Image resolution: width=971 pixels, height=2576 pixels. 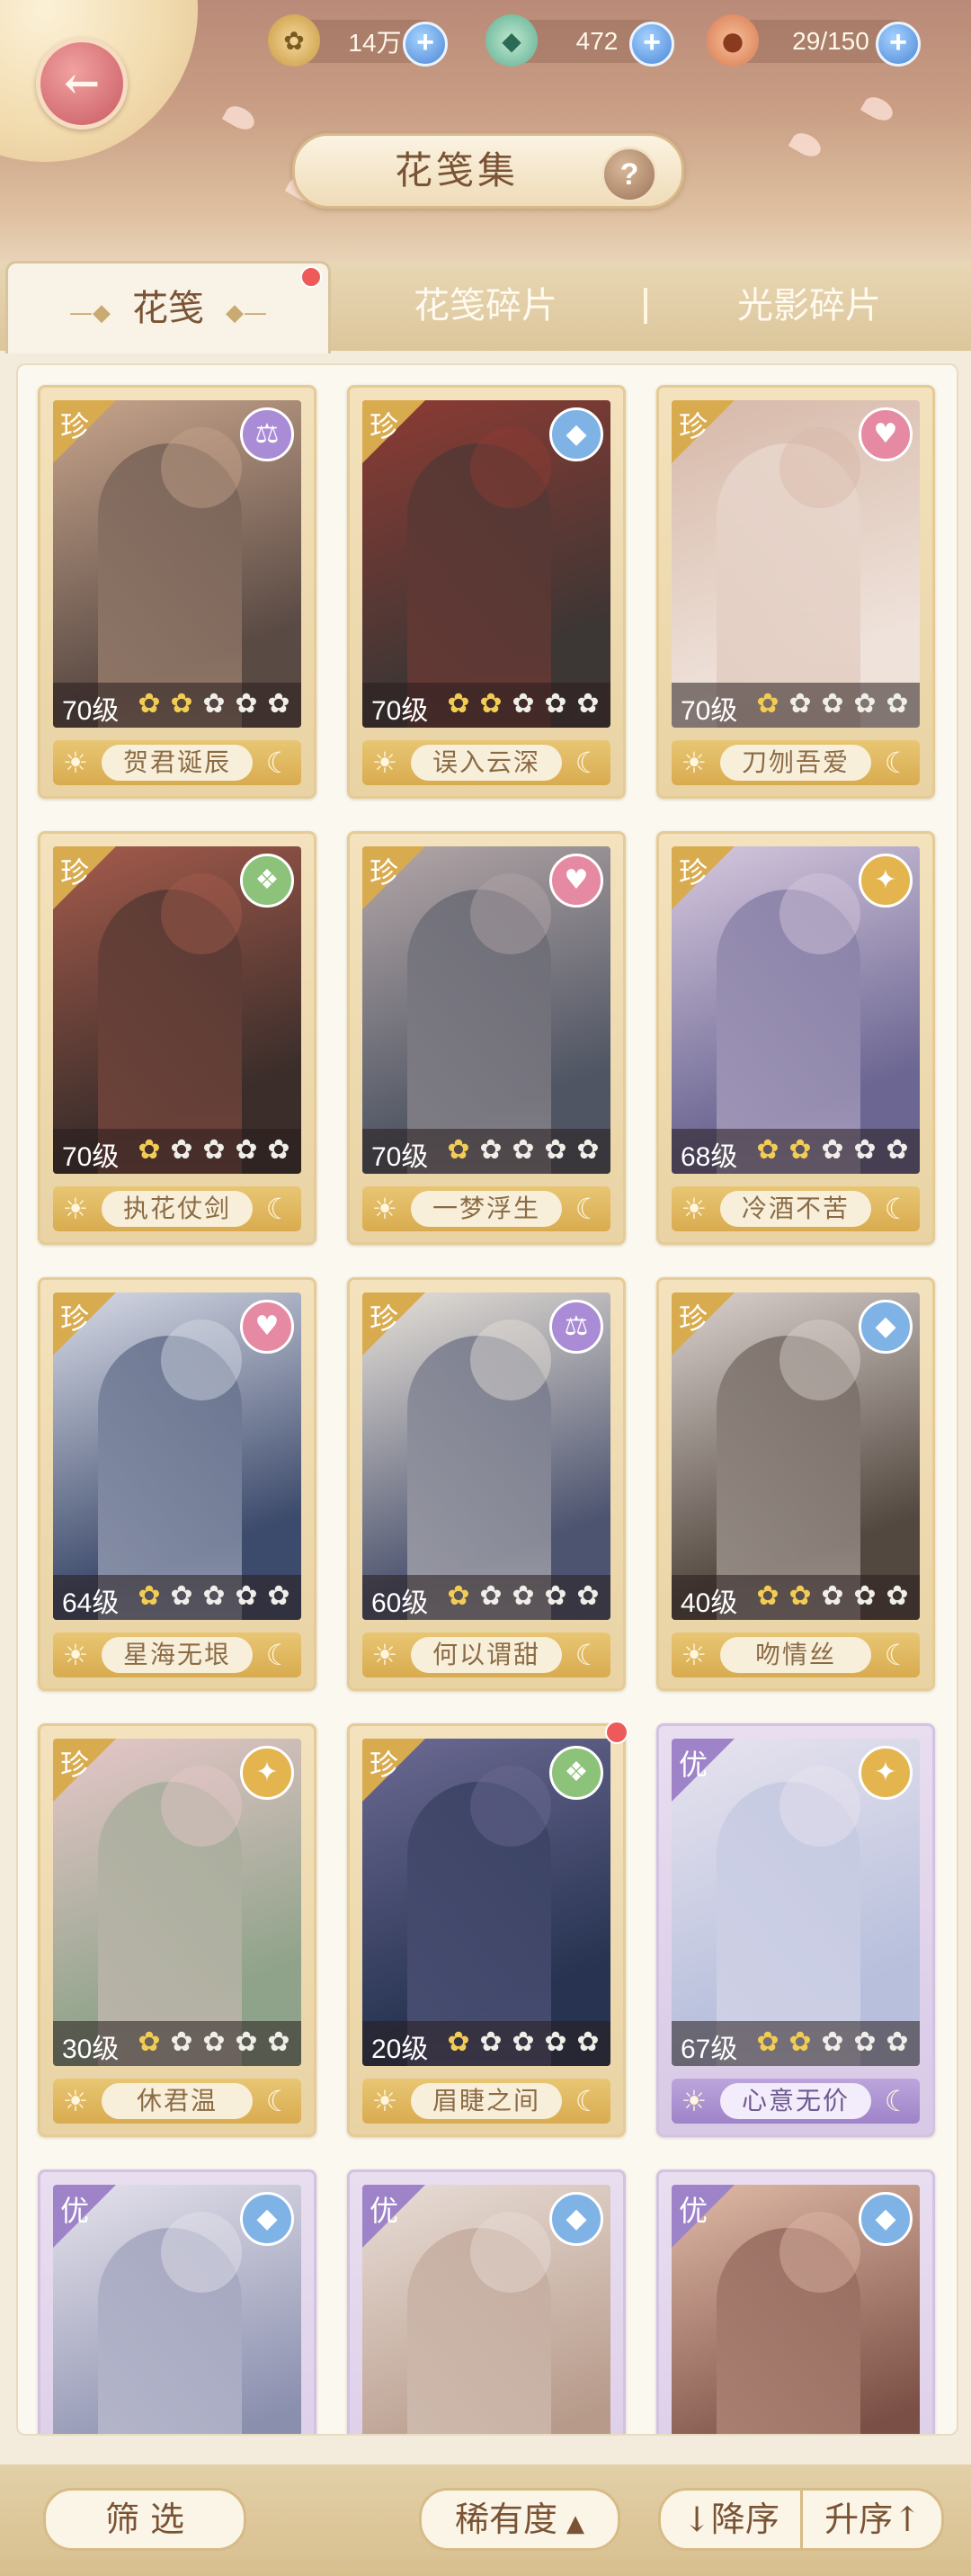 What do you see at coordinates (796, 1597) in the screenshot?
I see `level-strip: 40级 ✿ ✿ ✿ ✿ ✿` at bounding box center [796, 1597].